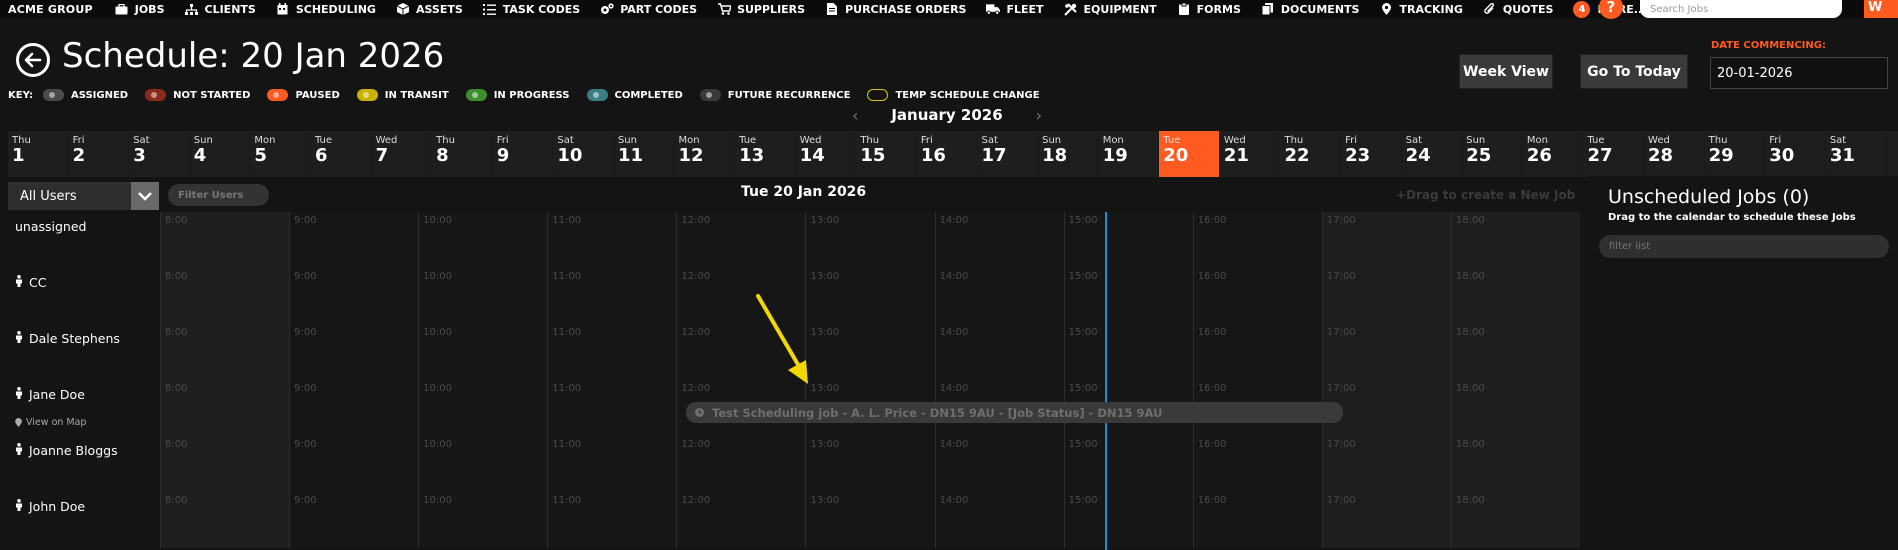  I want to click on nav-equipment: EQUIPMENT, so click(1110, 9).